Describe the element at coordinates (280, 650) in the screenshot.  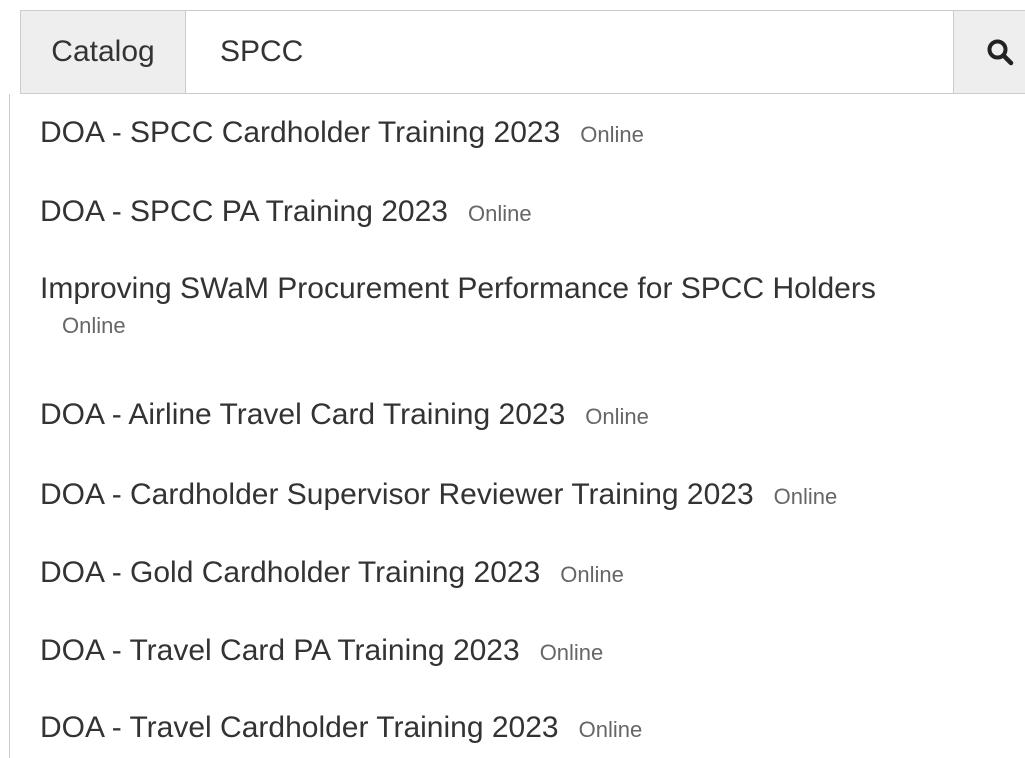
I see `suggestion-title: DOA - Travel Card PA Training 2023` at that location.